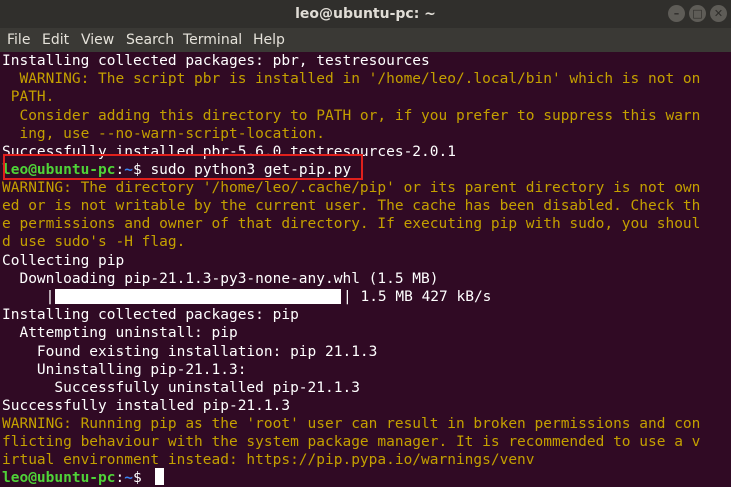 The image size is (731, 487). What do you see at coordinates (28, 97) in the screenshot?
I see `warning-line: PATH.` at bounding box center [28, 97].